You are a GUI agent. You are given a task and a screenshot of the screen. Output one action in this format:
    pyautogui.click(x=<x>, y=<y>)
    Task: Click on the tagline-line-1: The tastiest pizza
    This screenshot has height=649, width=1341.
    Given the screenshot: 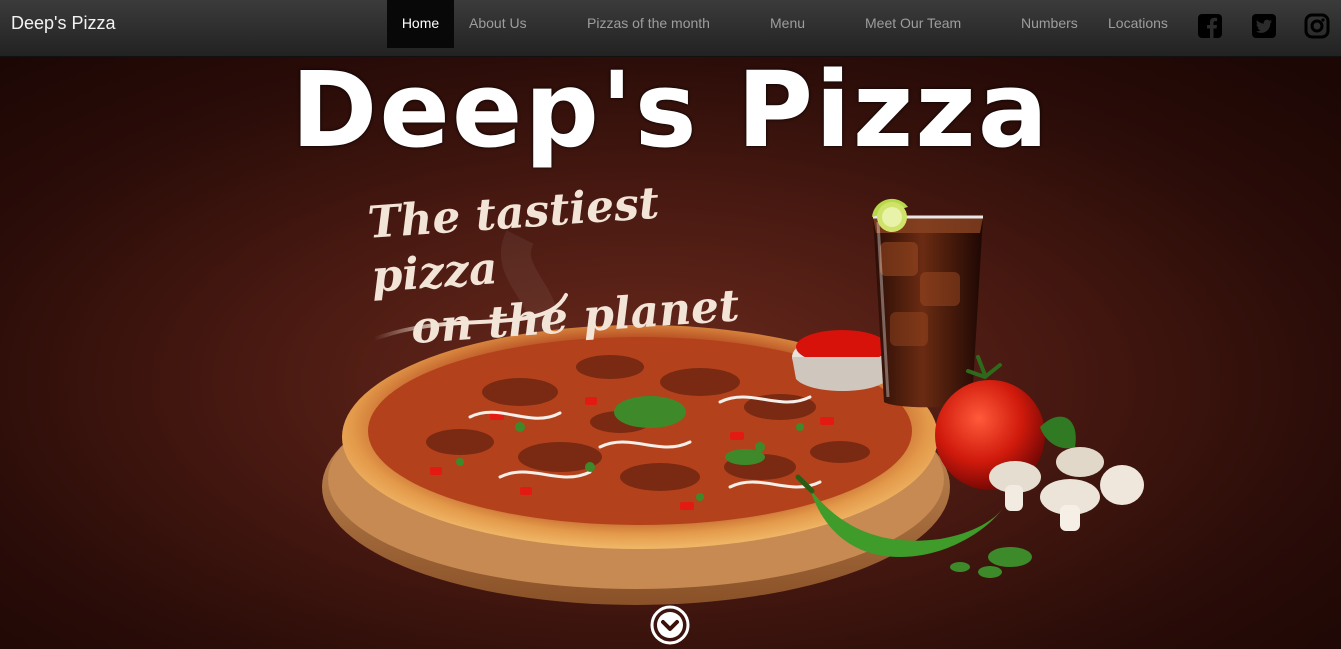 What is the action you would take?
    pyautogui.click(x=513, y=240)
    